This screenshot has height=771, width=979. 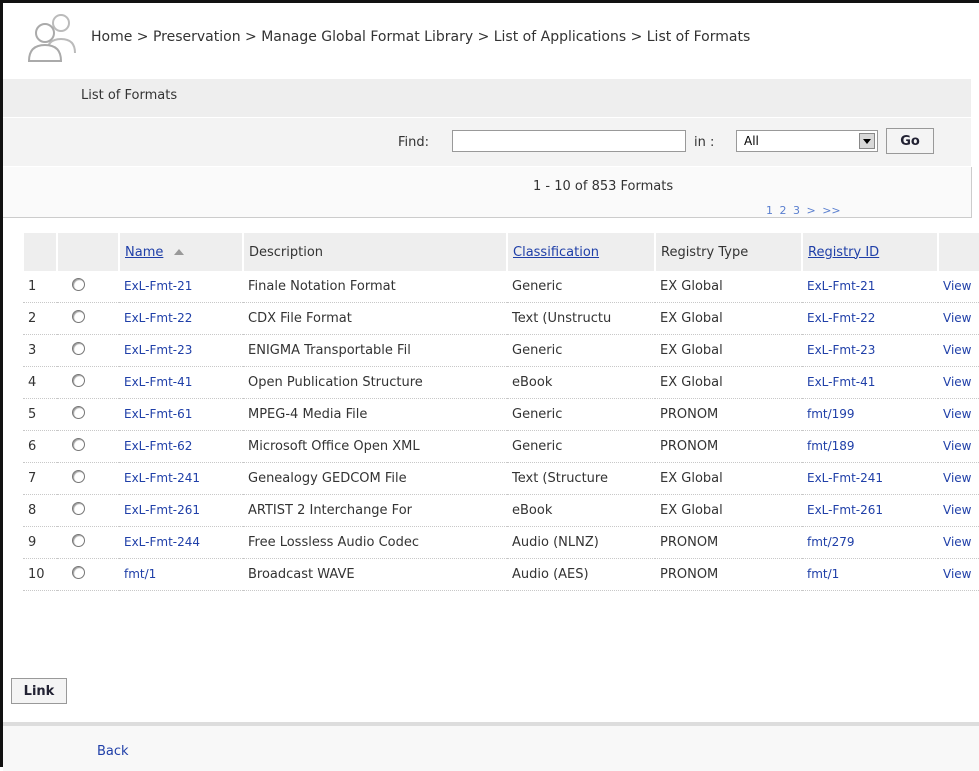 What do you see at coordinates (162, 478) in the screenshot?
I see `format-name-link: ExL-Fmt-241` at bounding box center [162, 478].